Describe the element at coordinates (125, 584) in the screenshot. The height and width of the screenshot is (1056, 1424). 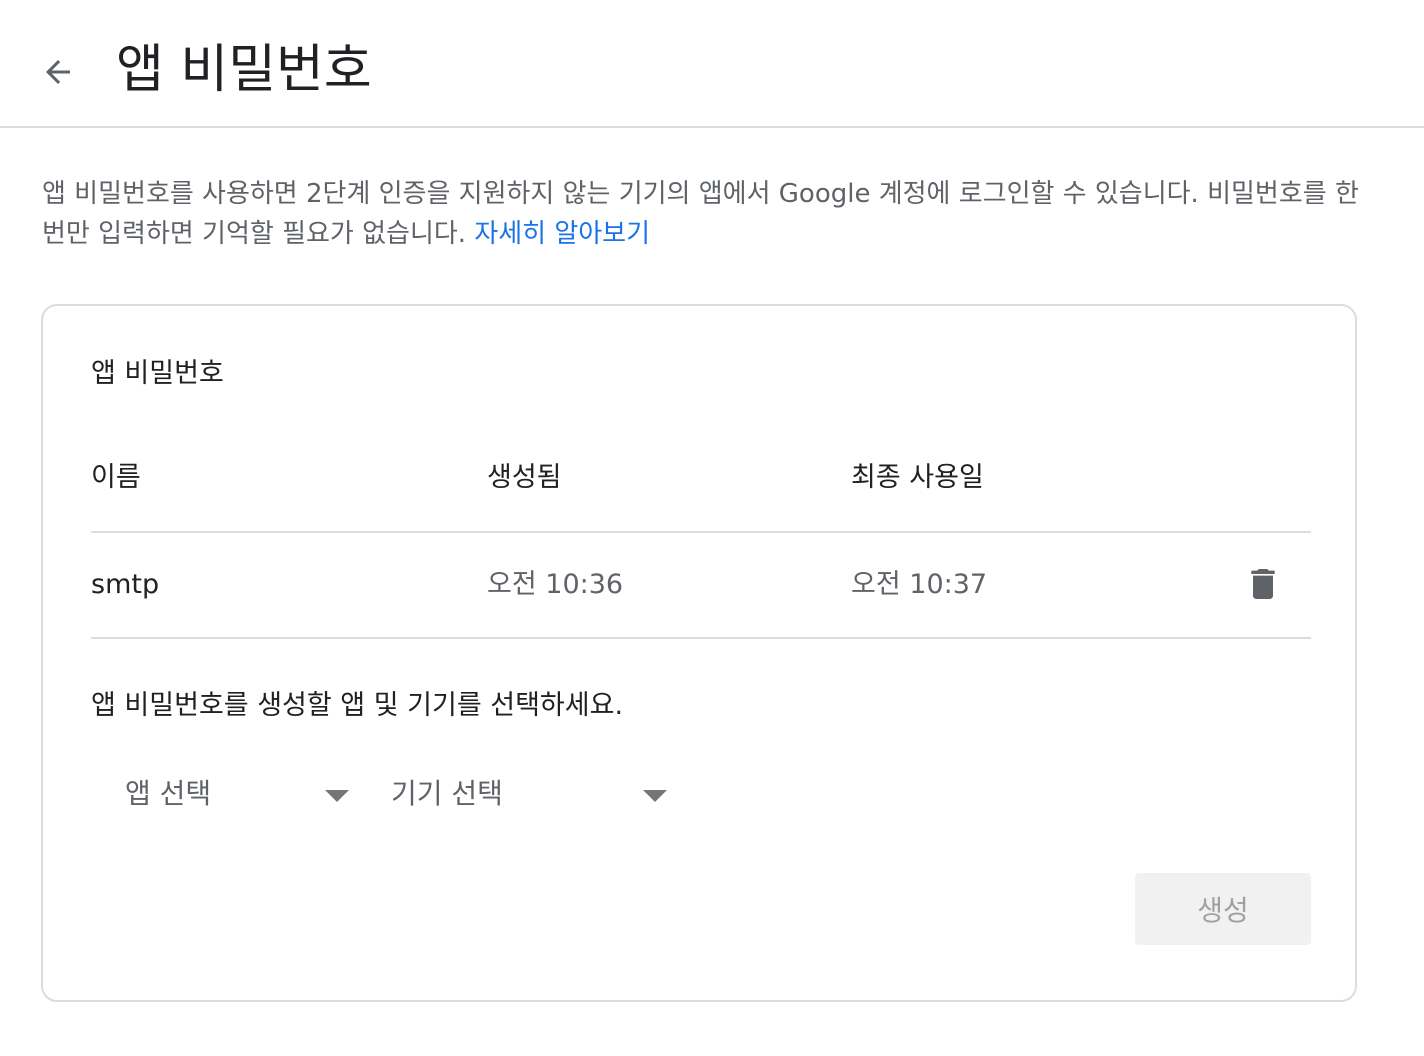
I see `row-name: smtp` at that location.